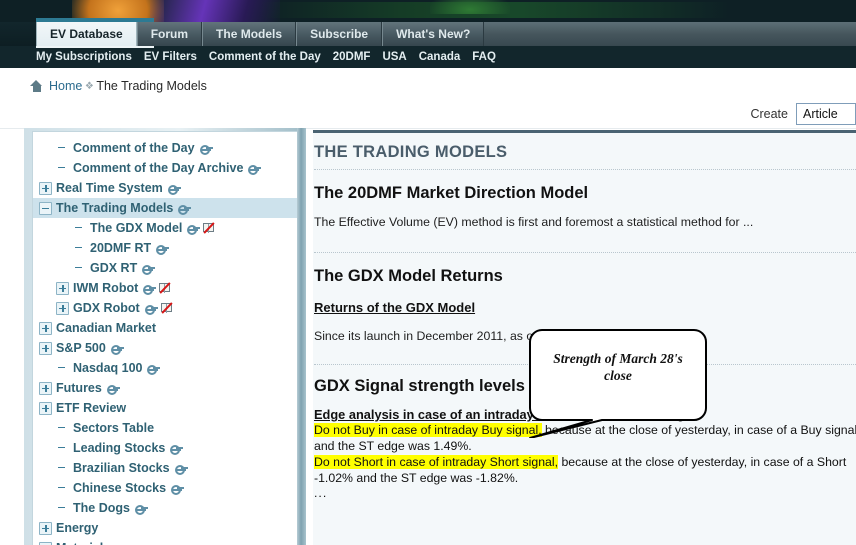 The image size is (856, 545). What do you see at coordinates (265, 57) in the screenshot?
I see `subnav-item-comment-of-the-day: Comment of the Day` at bounding box center [265, 57].